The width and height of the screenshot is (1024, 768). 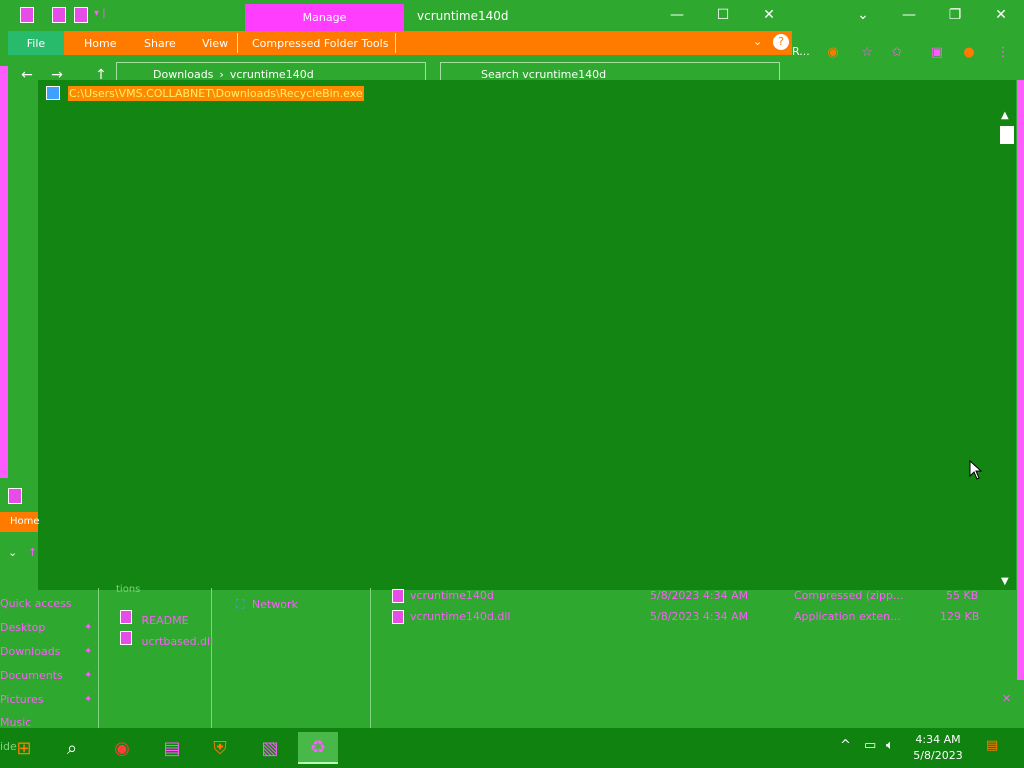 What do you see at coordinates (270, 748) in the screenshot?
I see `archive-icon: ▧` at bounding box center [270, 748].